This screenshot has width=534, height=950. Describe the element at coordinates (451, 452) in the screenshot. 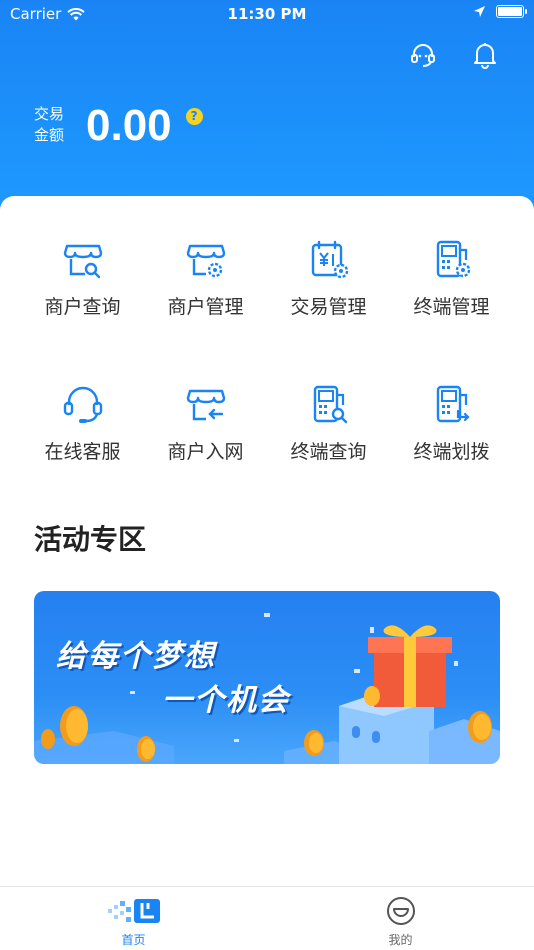

I see `menu-label: 终端划拨` at that location.